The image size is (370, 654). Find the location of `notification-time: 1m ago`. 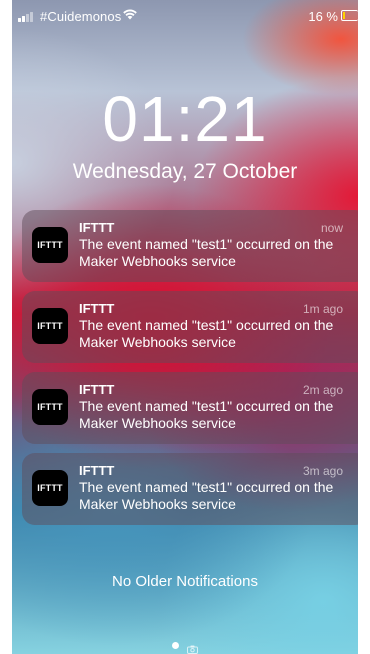

notification-time: 1m ago is located at coordinates (322, 309).